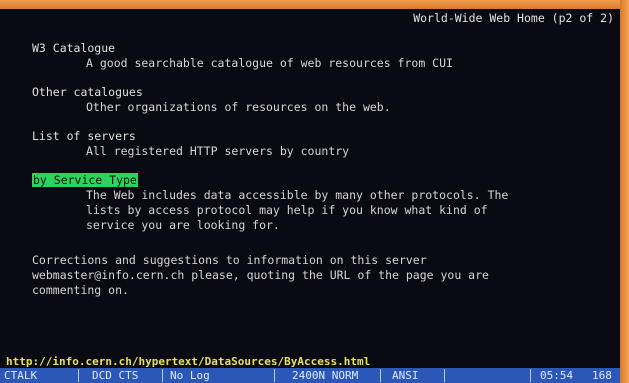  I want to click on page-title: World-Wide Web Home (p2 of 2), so click(513, 18).